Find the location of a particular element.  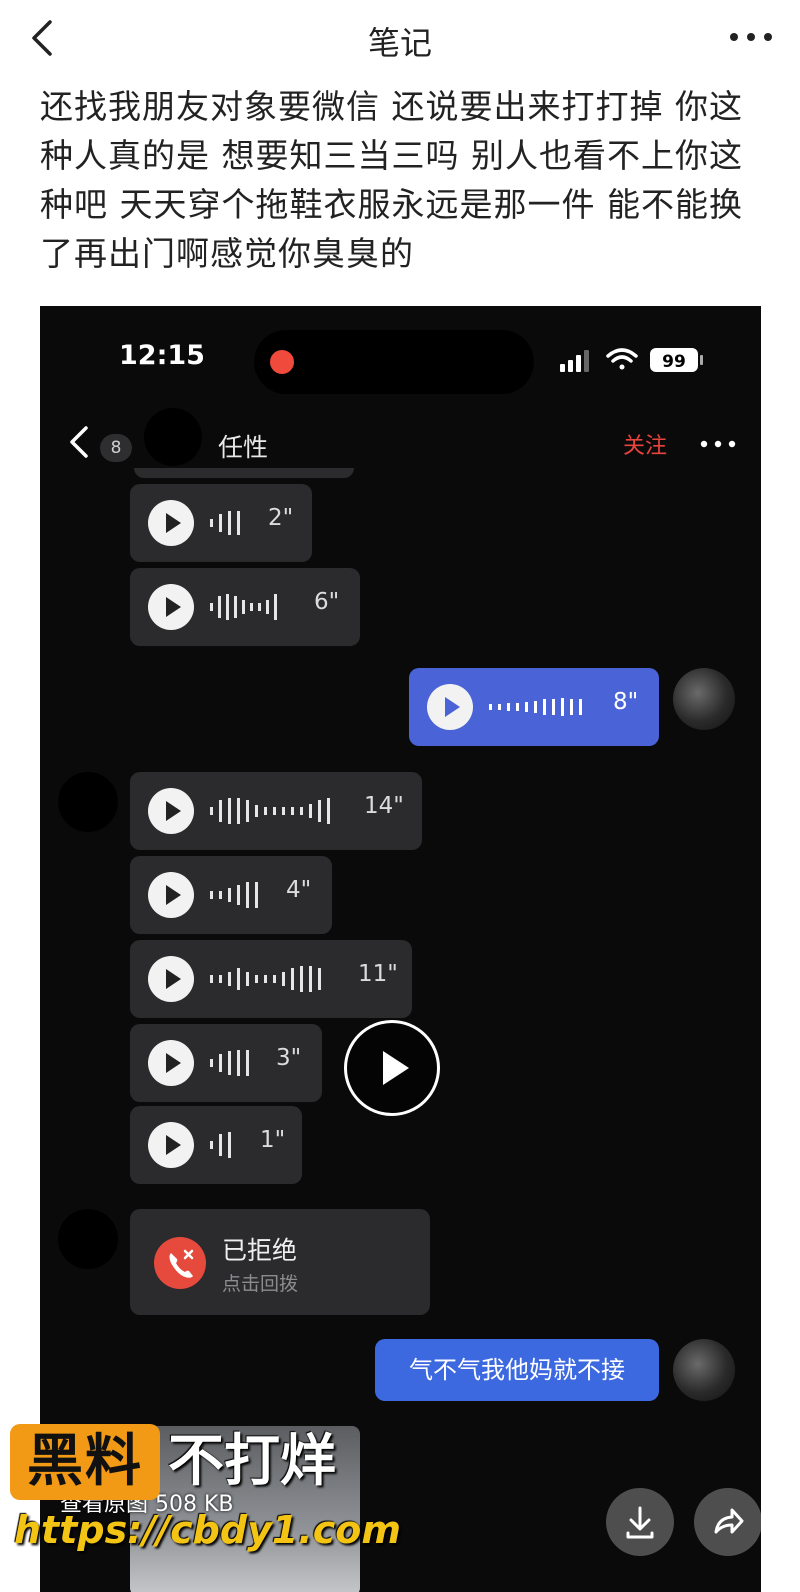

call-back-hint: 点击回拨 is located at coordinates (260, 1282).